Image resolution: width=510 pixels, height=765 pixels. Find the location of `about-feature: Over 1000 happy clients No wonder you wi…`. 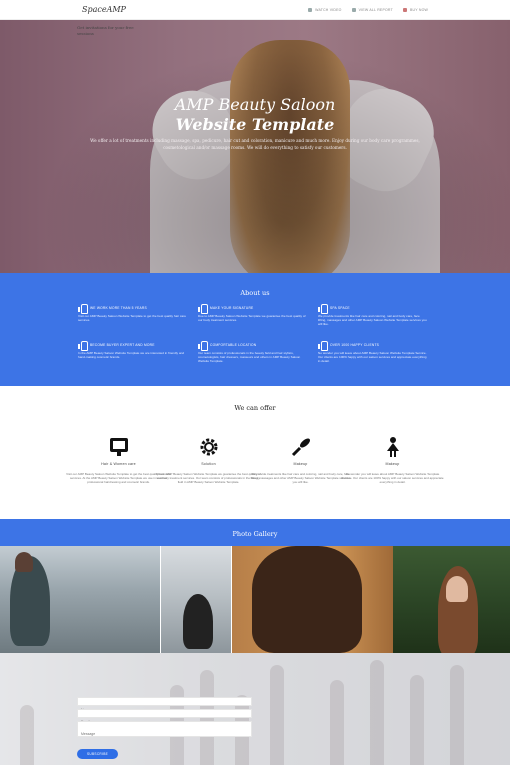

about-feature: Over 1000 happy clients No wonder you wi… is located at coordinates (373, 352).